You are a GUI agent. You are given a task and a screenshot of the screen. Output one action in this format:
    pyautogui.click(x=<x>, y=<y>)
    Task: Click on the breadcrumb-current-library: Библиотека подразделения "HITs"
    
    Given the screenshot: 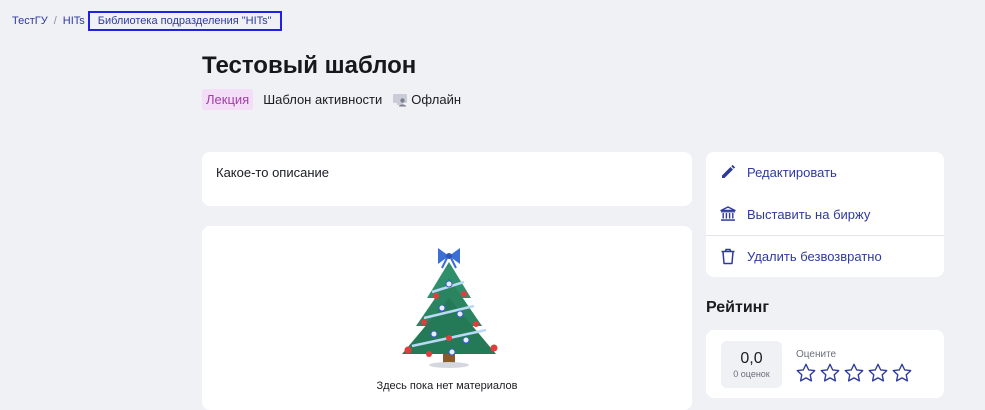 What is the action you would take?
    pyautogui.click(x=184, y=21)
    